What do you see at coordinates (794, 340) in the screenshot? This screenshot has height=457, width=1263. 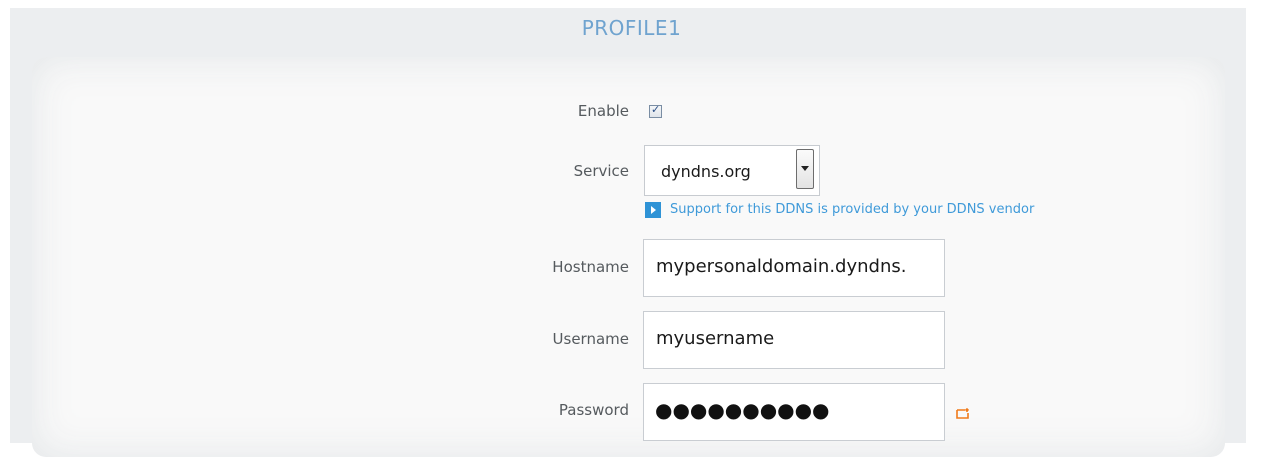 I see `username-input: myusername` at bounding box center [794, 340].